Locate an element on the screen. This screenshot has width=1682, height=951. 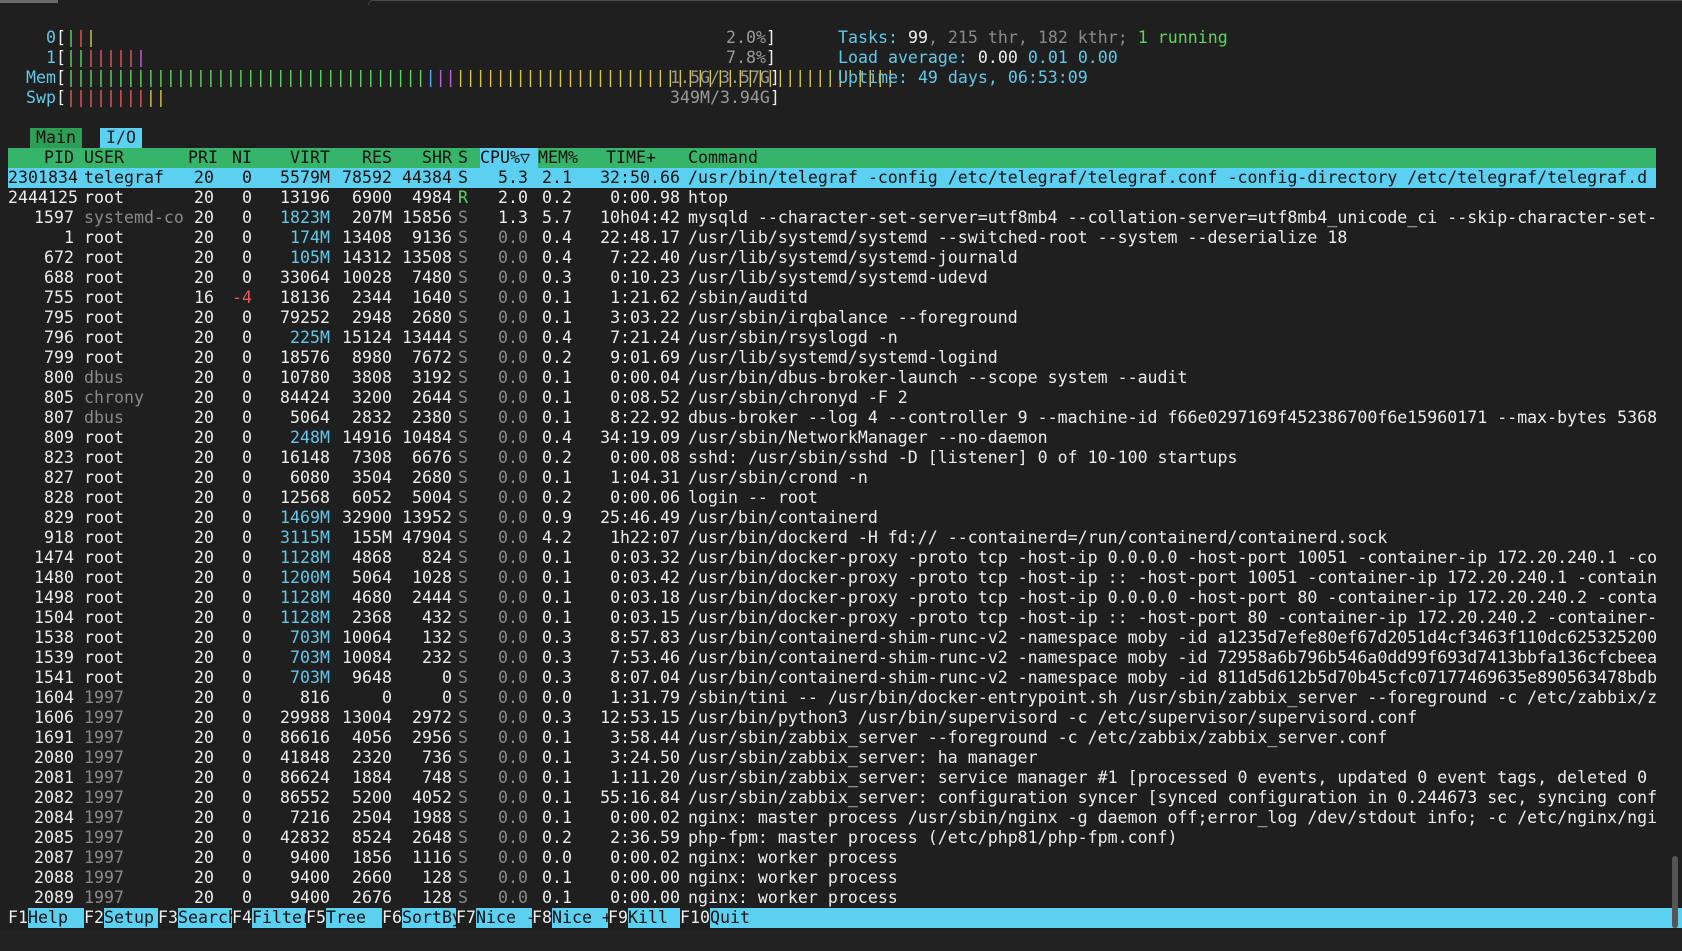
scrollbar is located at coordinates (1675, 892).